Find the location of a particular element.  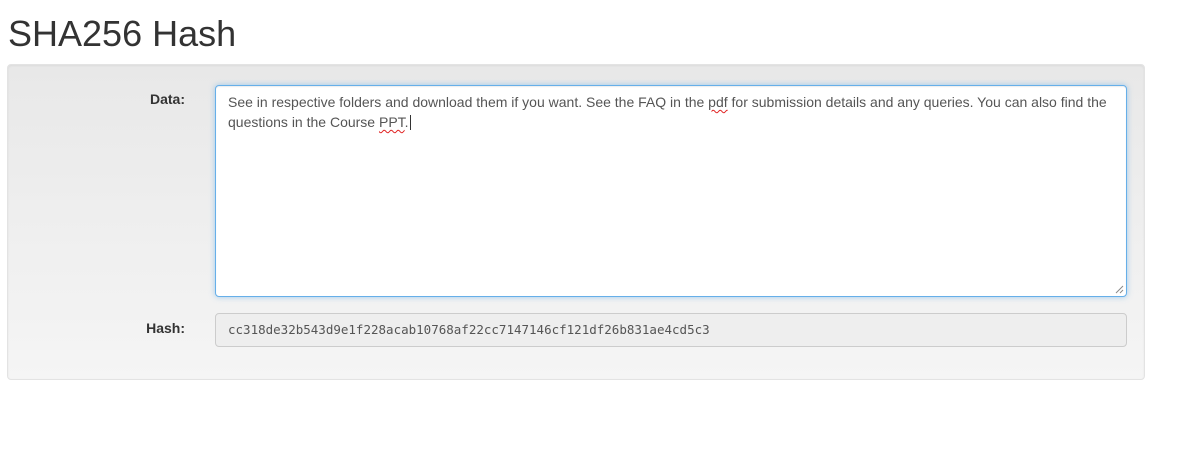

hash-label: Hash: is located at coordinates (165, 328).